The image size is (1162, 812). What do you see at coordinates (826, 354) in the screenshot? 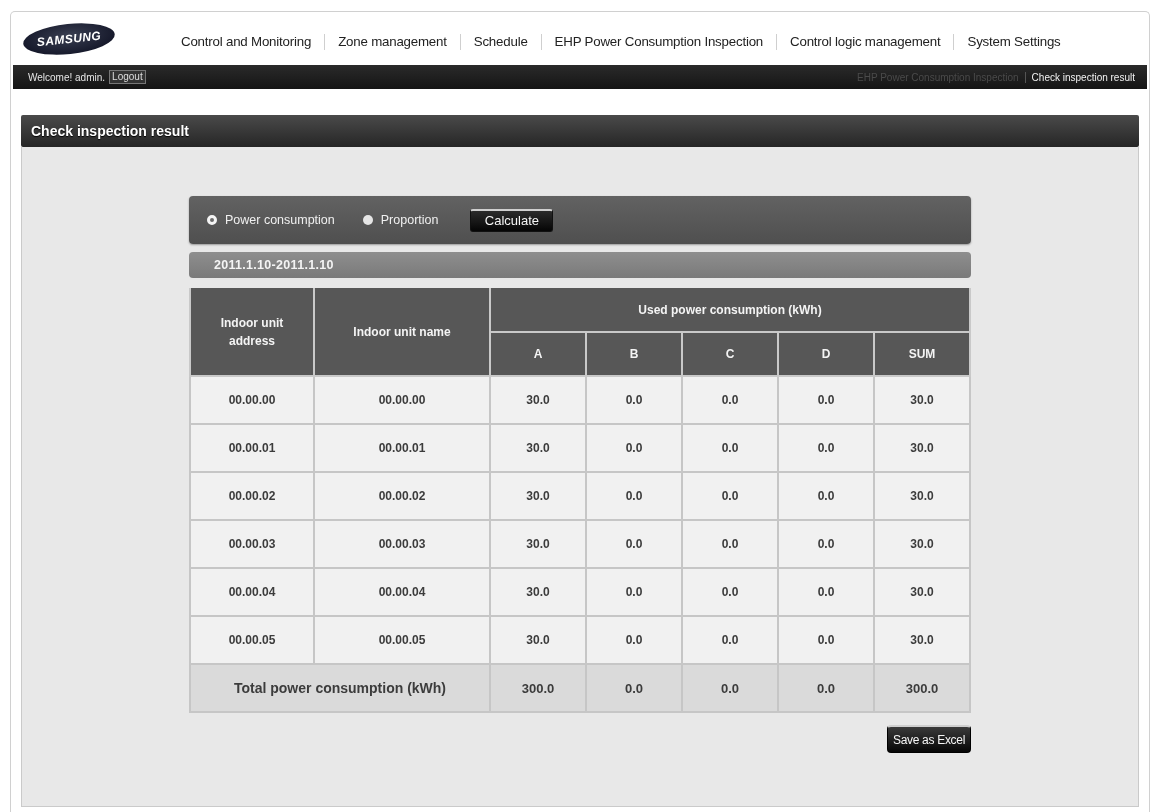
I see `column-header: D` at bounding box center [826, 354].